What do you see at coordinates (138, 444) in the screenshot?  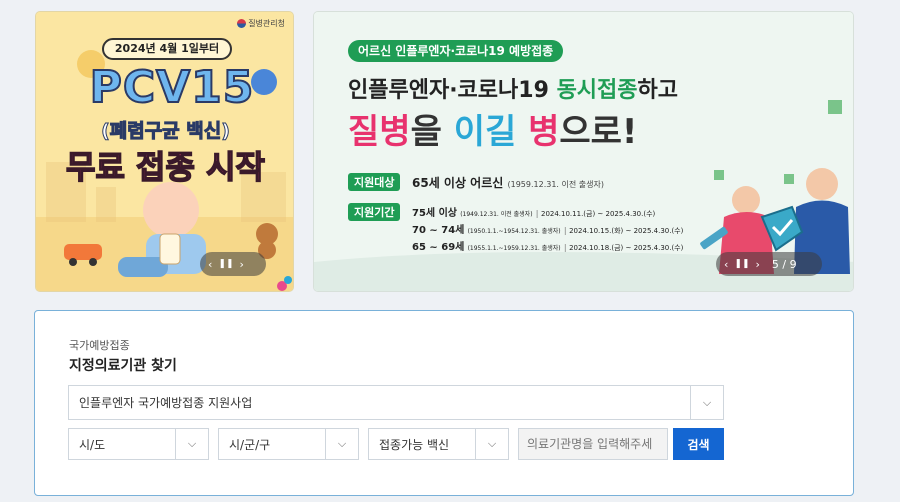 I see `sido-select: 시/도 ⌵` at bounding box center [138, 444].